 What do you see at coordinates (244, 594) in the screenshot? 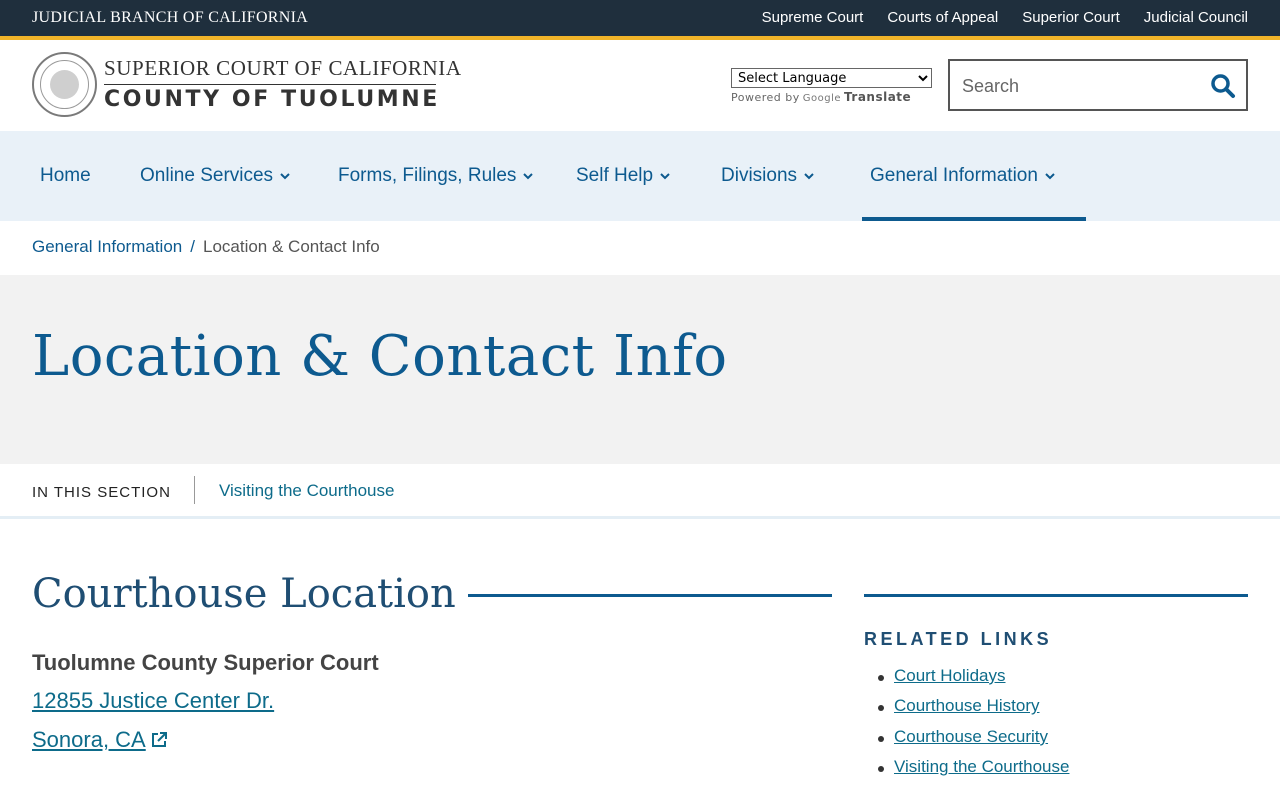
I see `courthouse-location-heading: Courthouse Location` at bounding box center [244, 594].